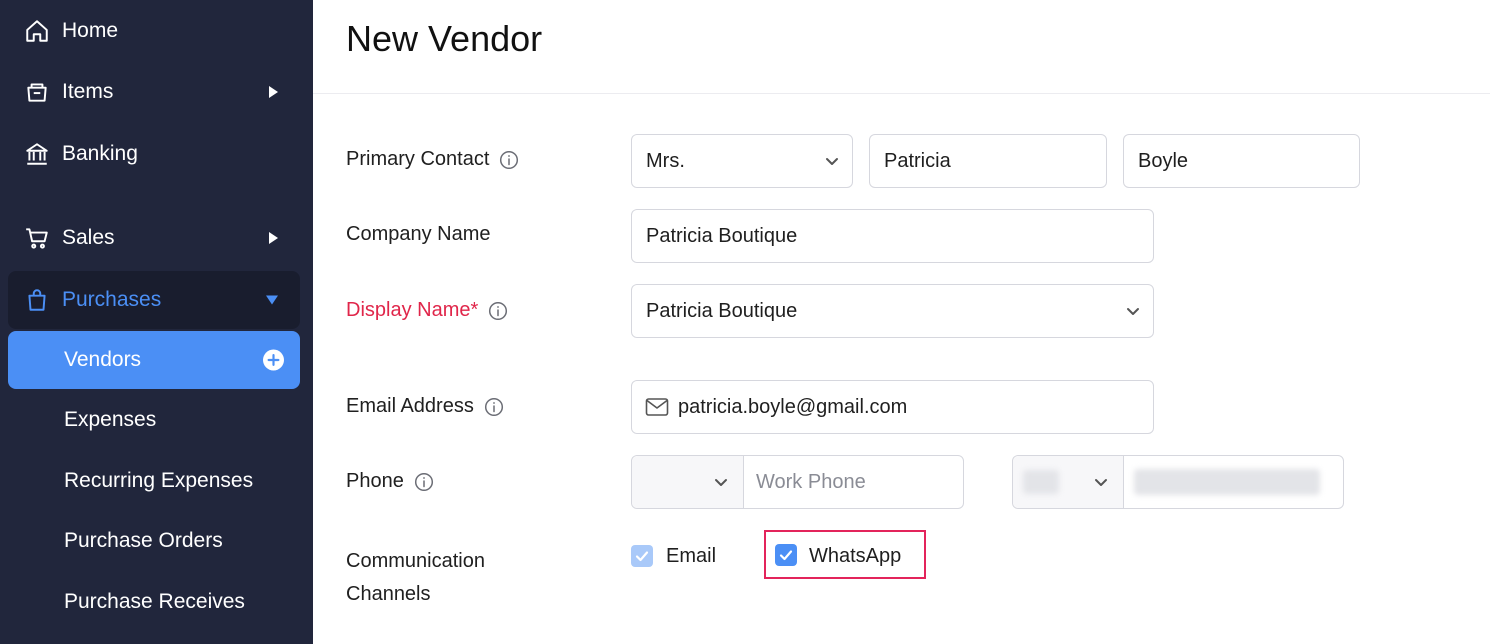  What do you see at coordinates (410, 406) in the screenshot?
I see `email-address-label-text: Email Address` at bounding box center [410, 406].